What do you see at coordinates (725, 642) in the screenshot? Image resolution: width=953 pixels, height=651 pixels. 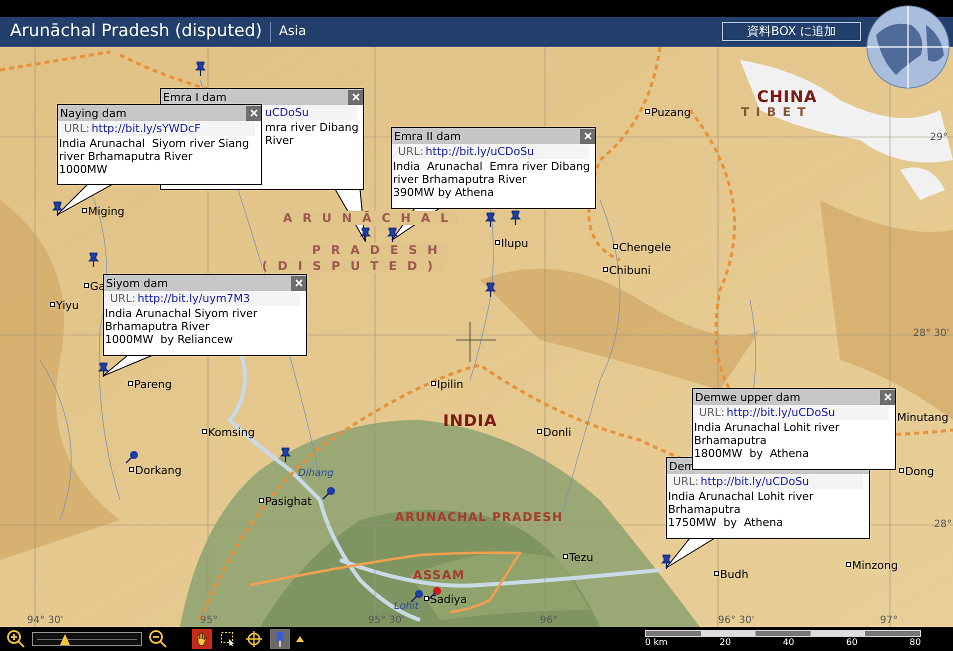 I see `scale-label: 20` at bounding box center [725, 642].